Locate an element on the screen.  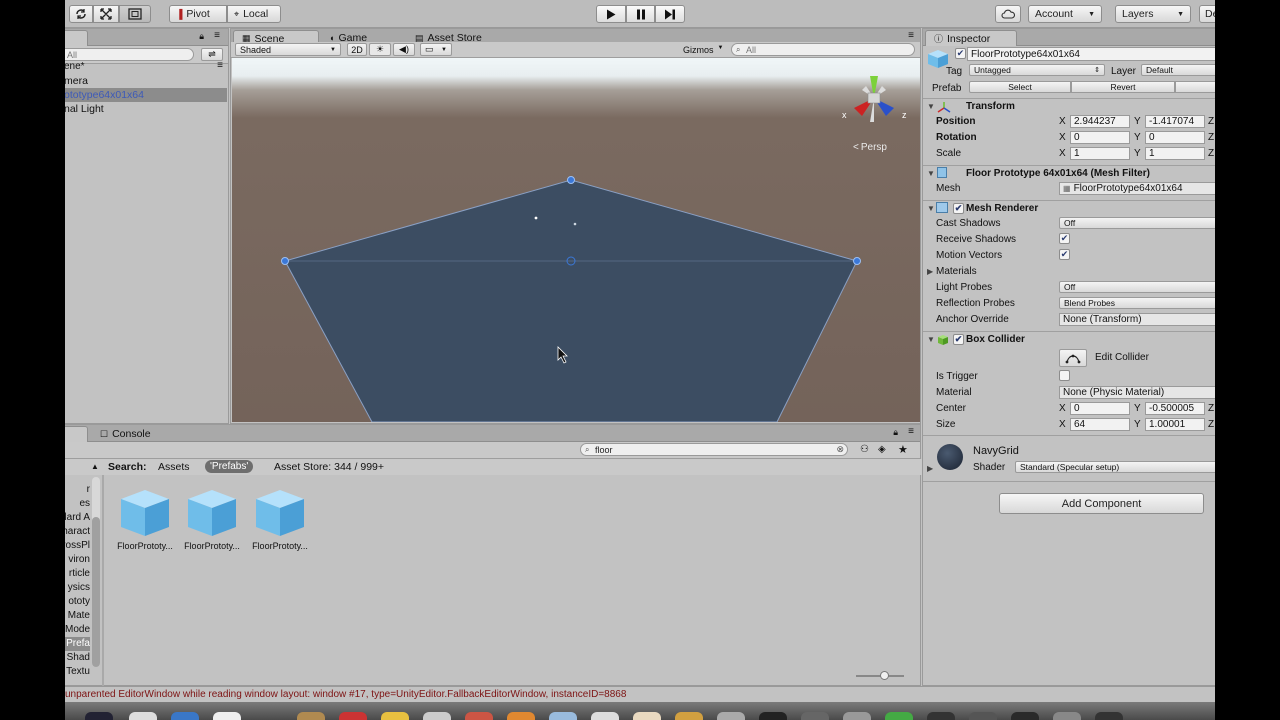
pause-button is located at coordinates (640, 14).